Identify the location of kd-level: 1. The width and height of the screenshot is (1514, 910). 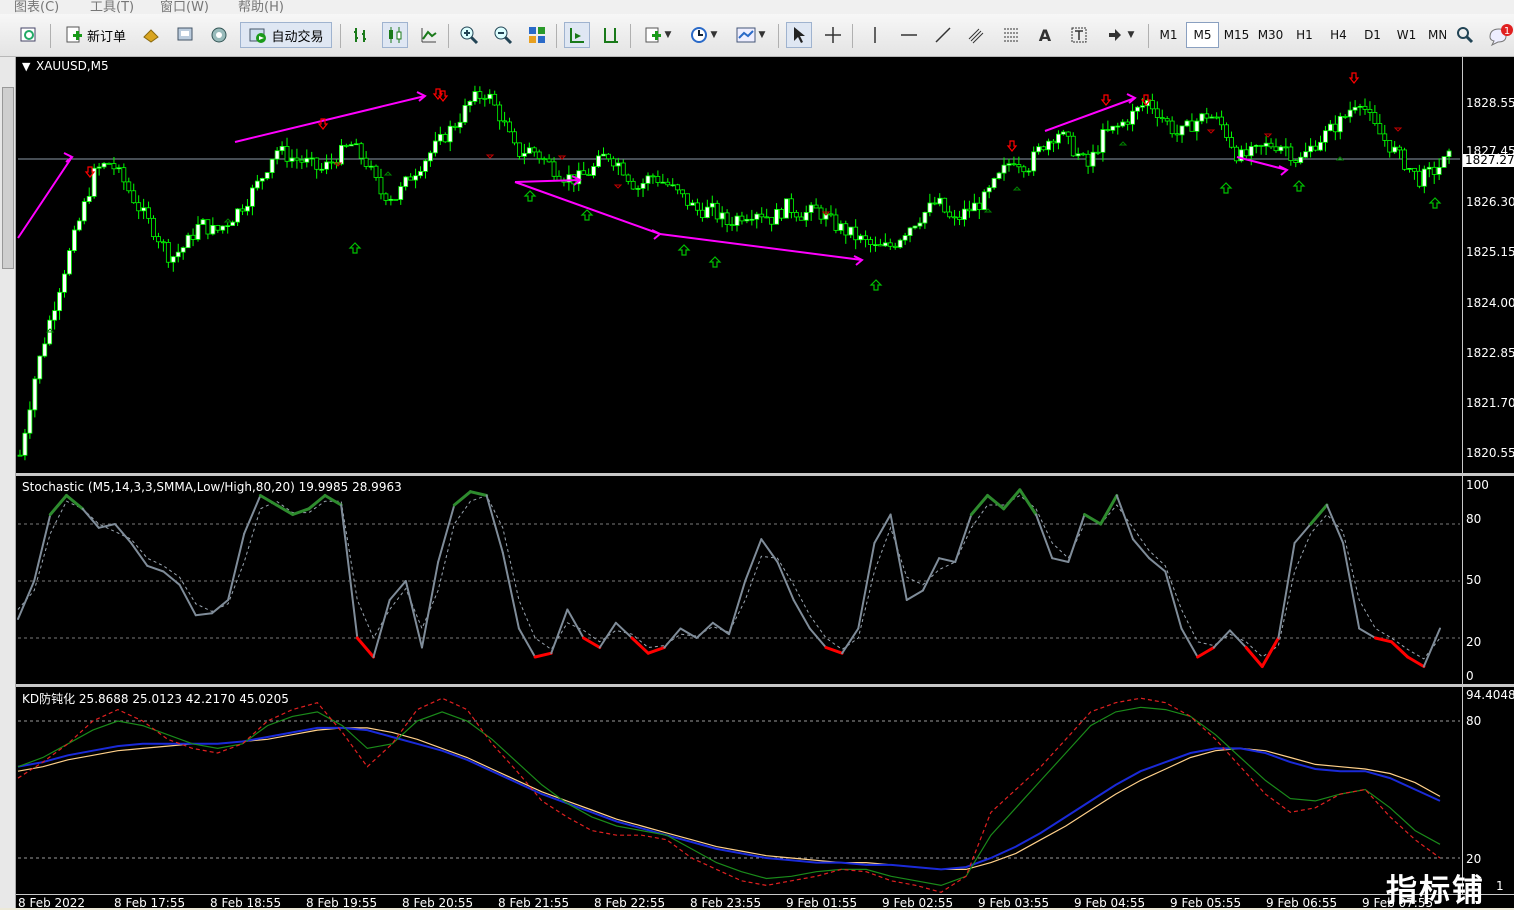
(1500, 886).